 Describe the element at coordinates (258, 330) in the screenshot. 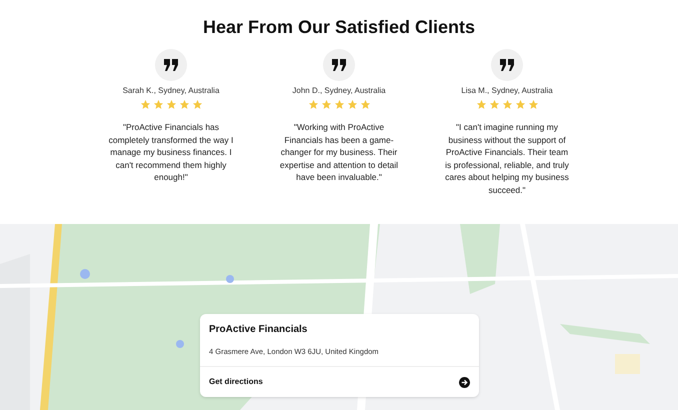

I see `business-name: ProActive Financials` at that location.